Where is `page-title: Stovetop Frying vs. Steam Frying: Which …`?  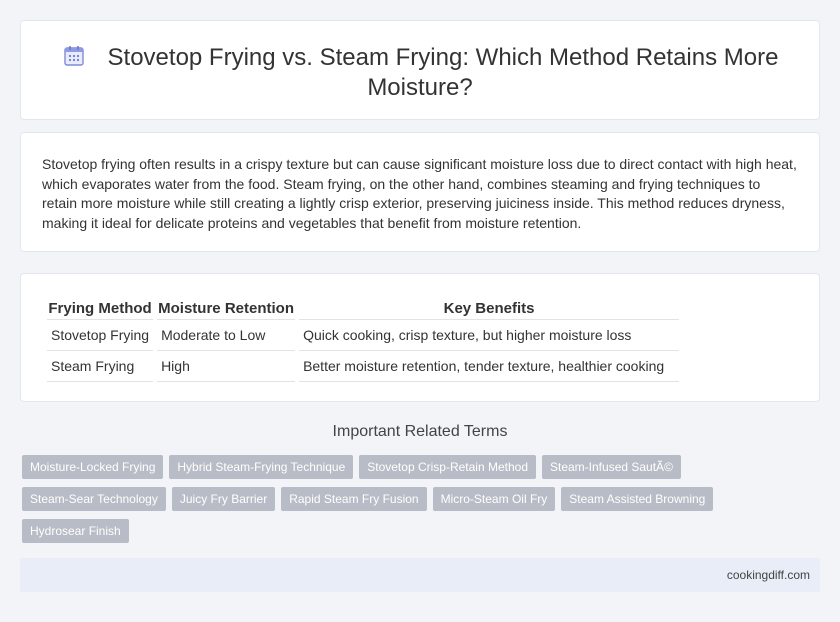 page-title: Stovetop Frying vs. Steam Frying: Which … is located at coordinates (443, 72).